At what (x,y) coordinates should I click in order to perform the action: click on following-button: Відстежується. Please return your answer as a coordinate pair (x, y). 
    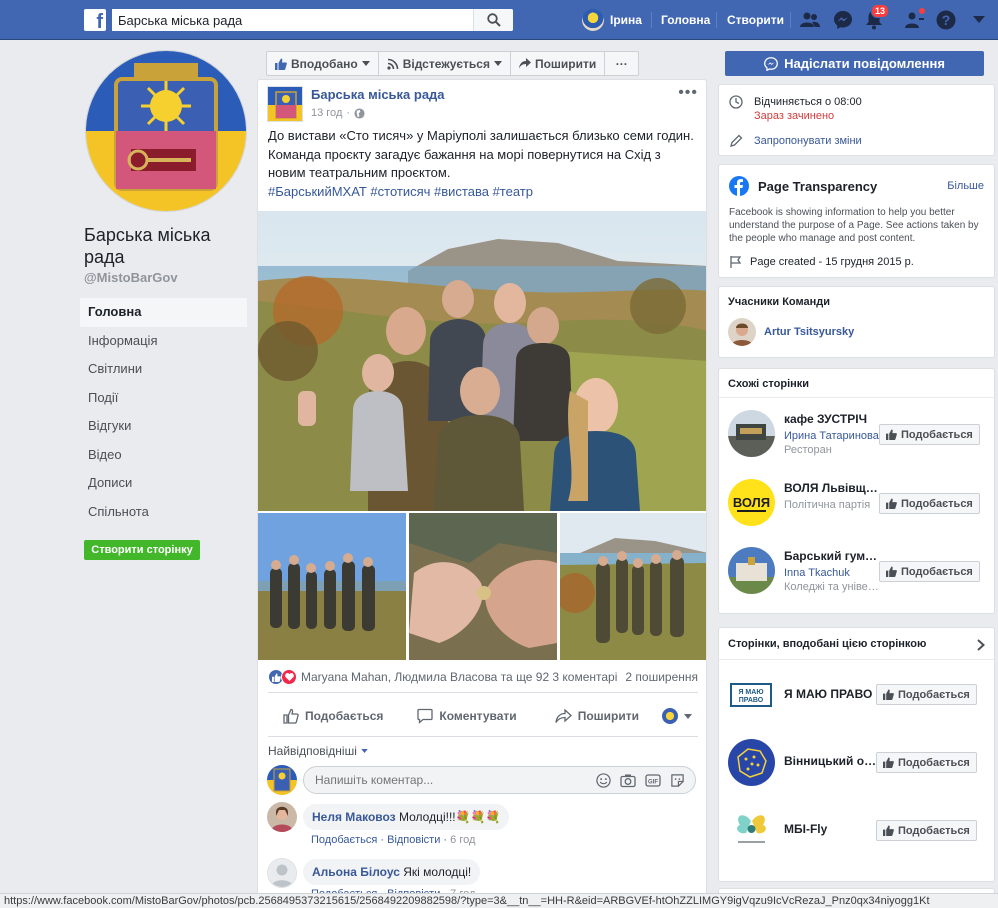
    Looking at the image, I should click on (444, 63).